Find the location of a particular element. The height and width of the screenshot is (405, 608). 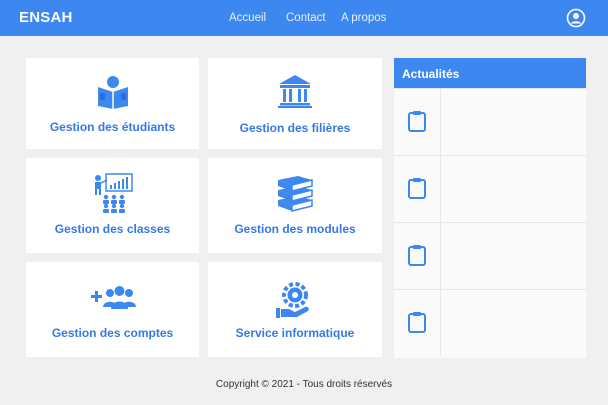

student-reading-icon is located at coordinates (112, 92).